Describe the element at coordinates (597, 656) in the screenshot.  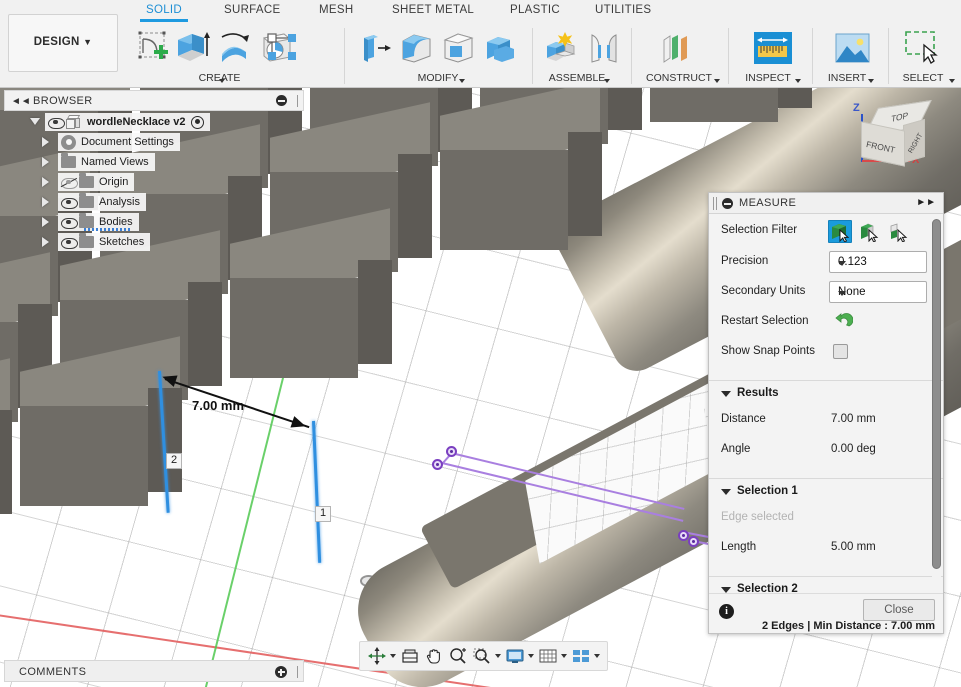
I see `viewport-layout-caret-icon` at that location.